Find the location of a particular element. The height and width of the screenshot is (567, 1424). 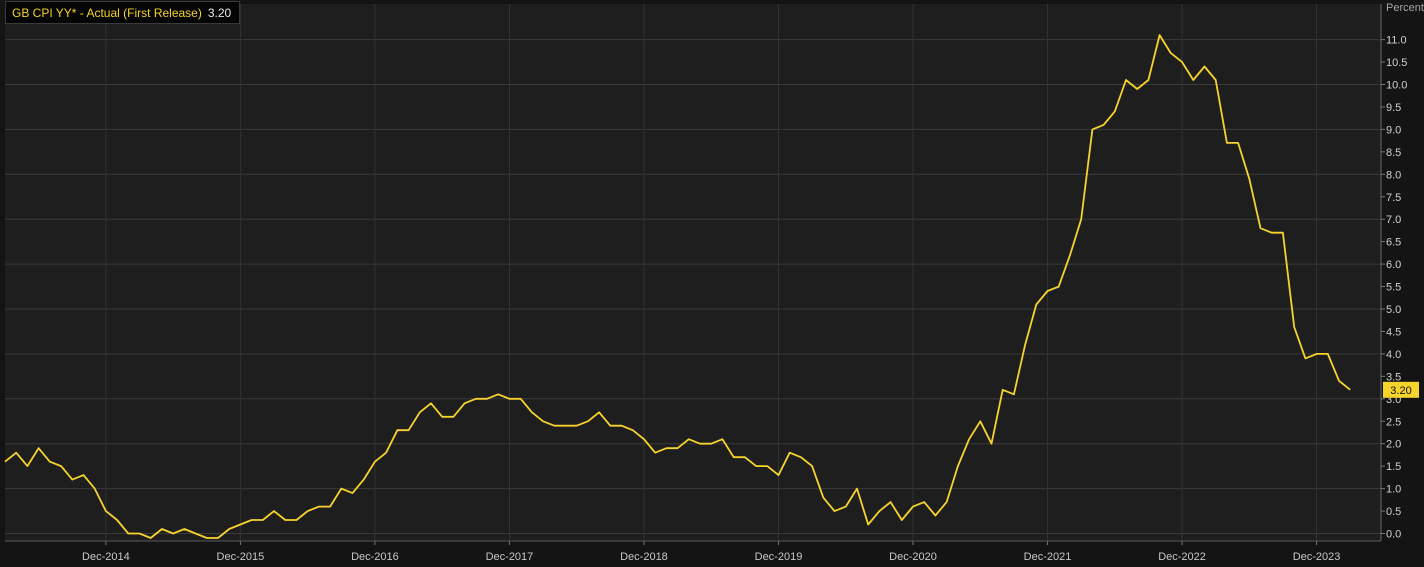

x-tick-label: Dec-2019 is located at coordinates (779, 557).